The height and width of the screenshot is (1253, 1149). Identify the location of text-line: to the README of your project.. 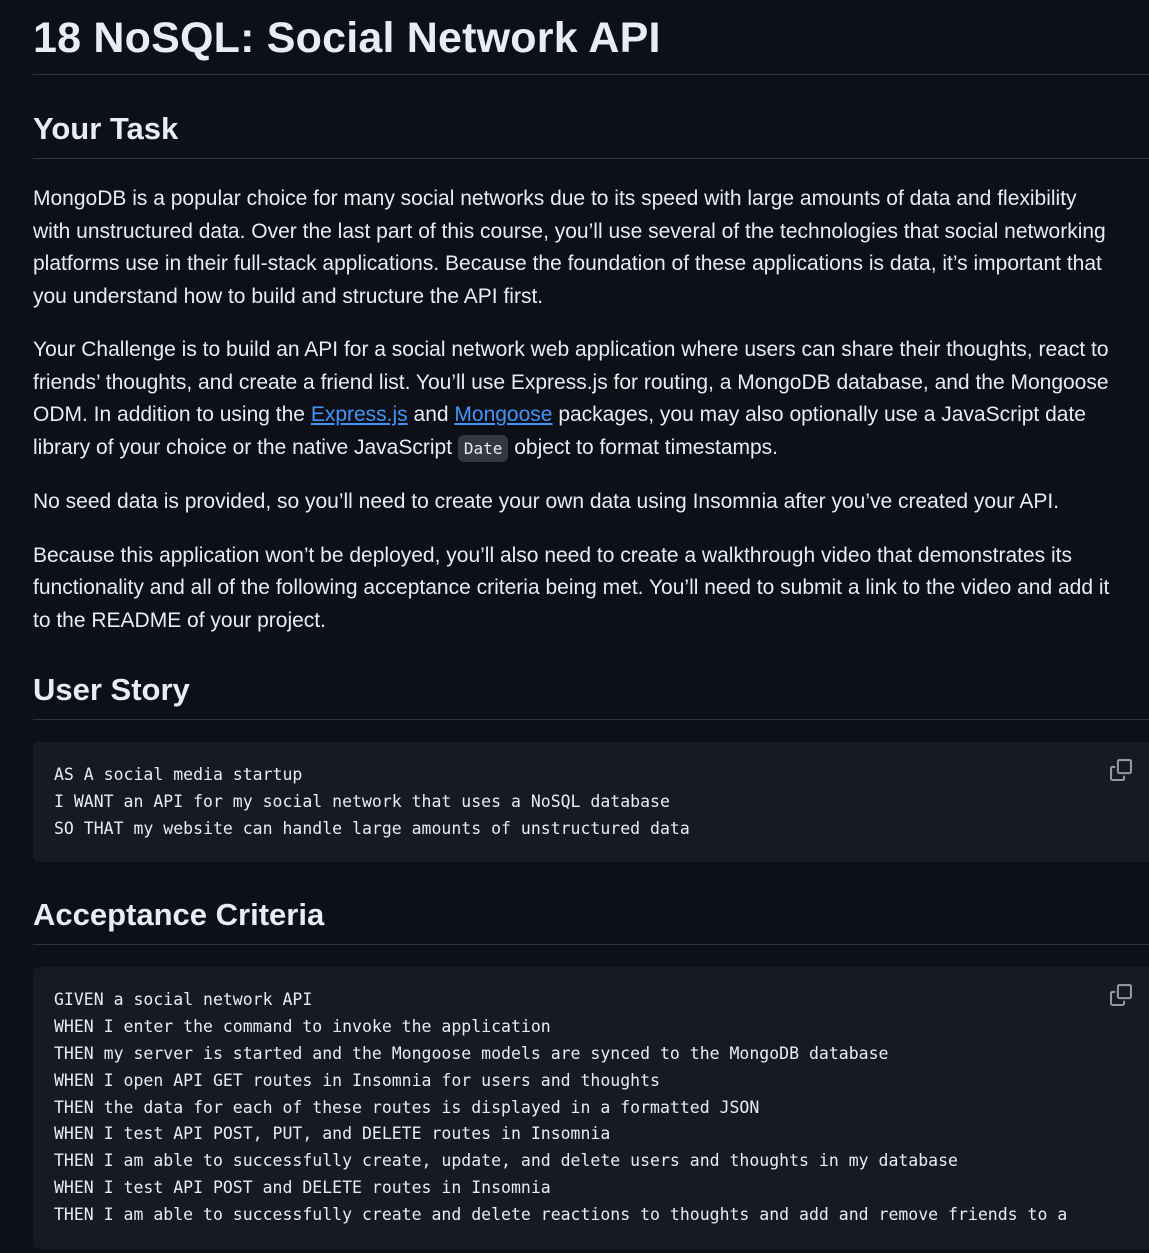
(179, 620).